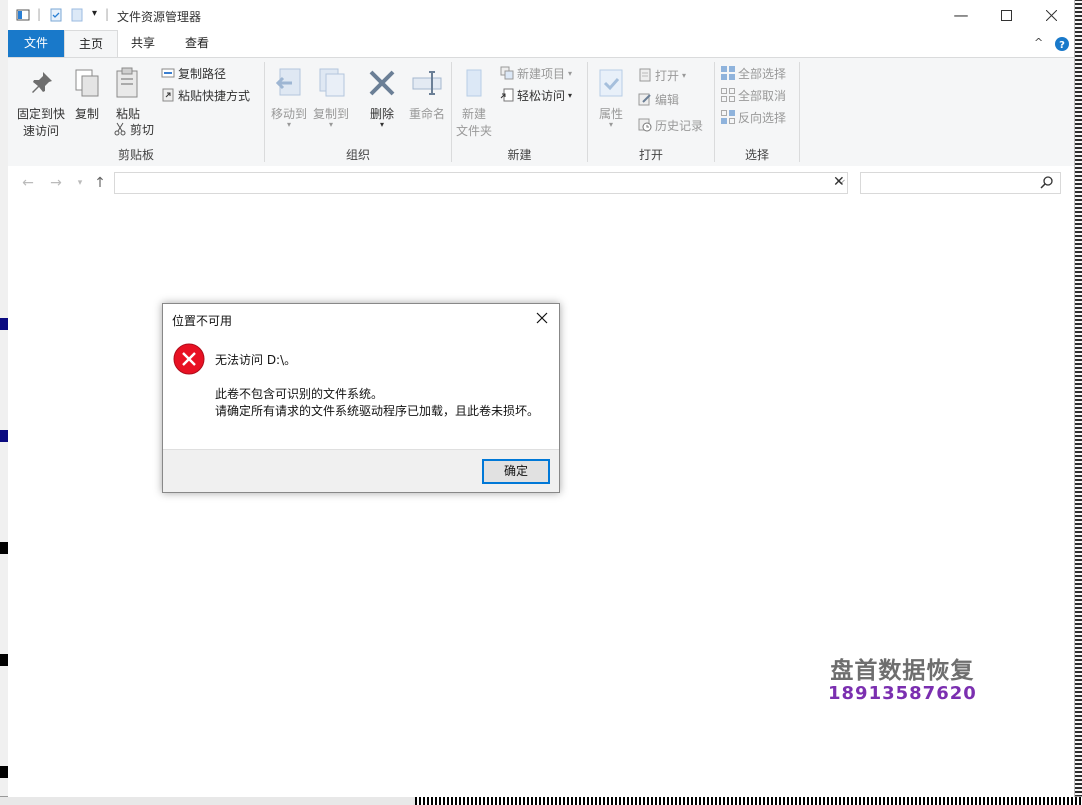  I want to click on address-bar: ⌵, so click(481, 183).